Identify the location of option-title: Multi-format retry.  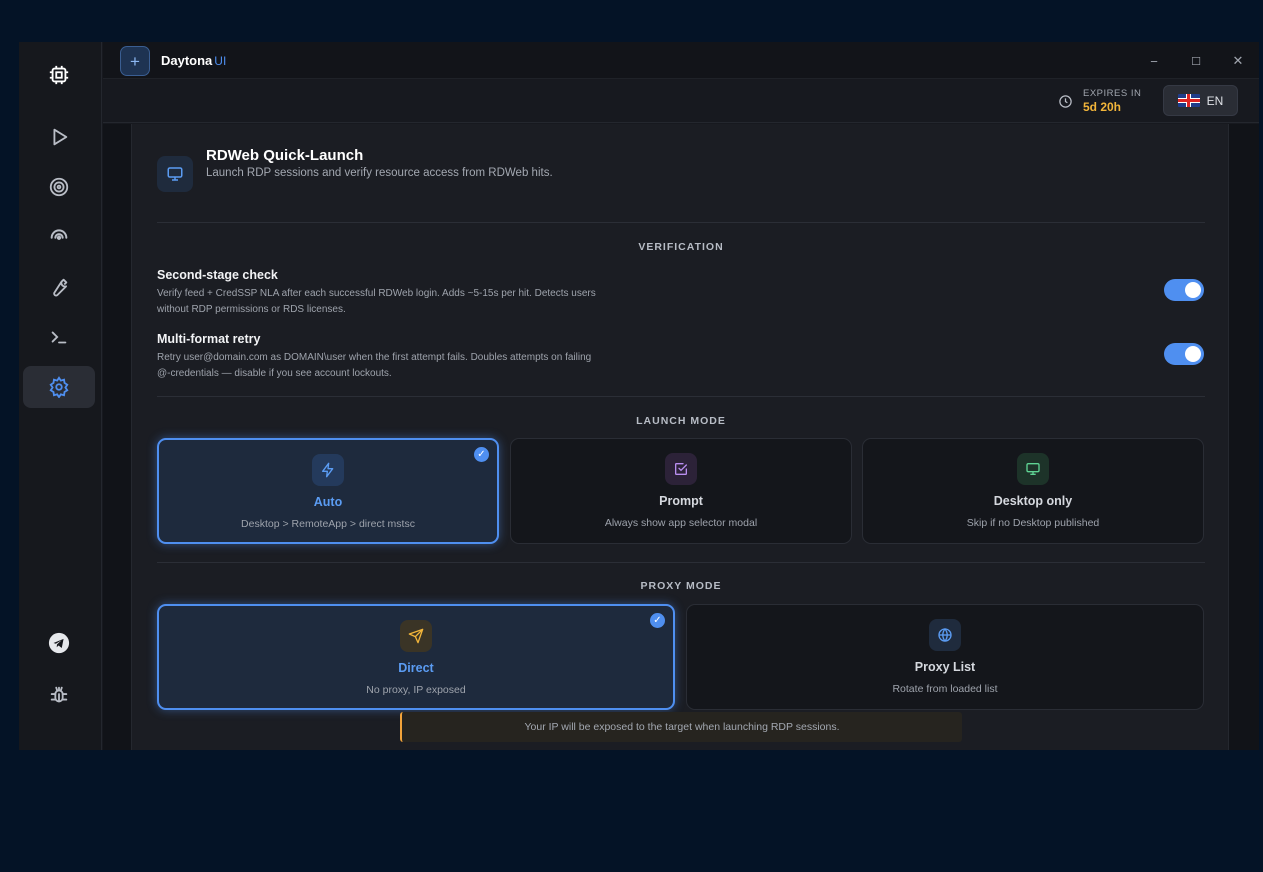
(209, 339).